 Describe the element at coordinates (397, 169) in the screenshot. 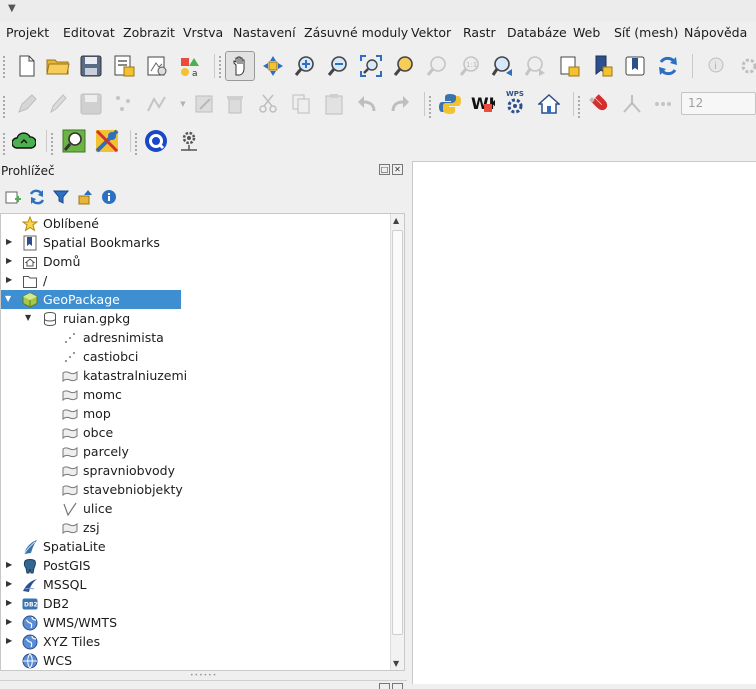

I see `close-icon: ✕` at that location.